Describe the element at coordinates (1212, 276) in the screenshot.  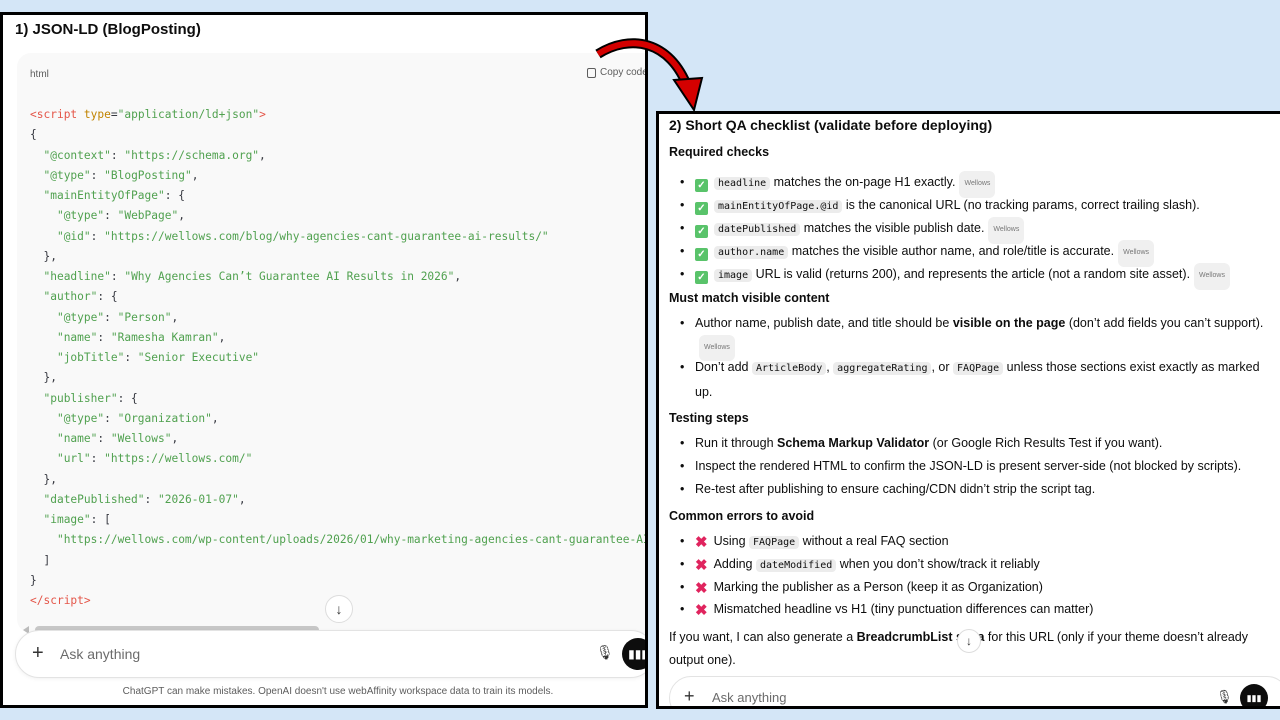
I see `source-chip: Wellows` at that location.